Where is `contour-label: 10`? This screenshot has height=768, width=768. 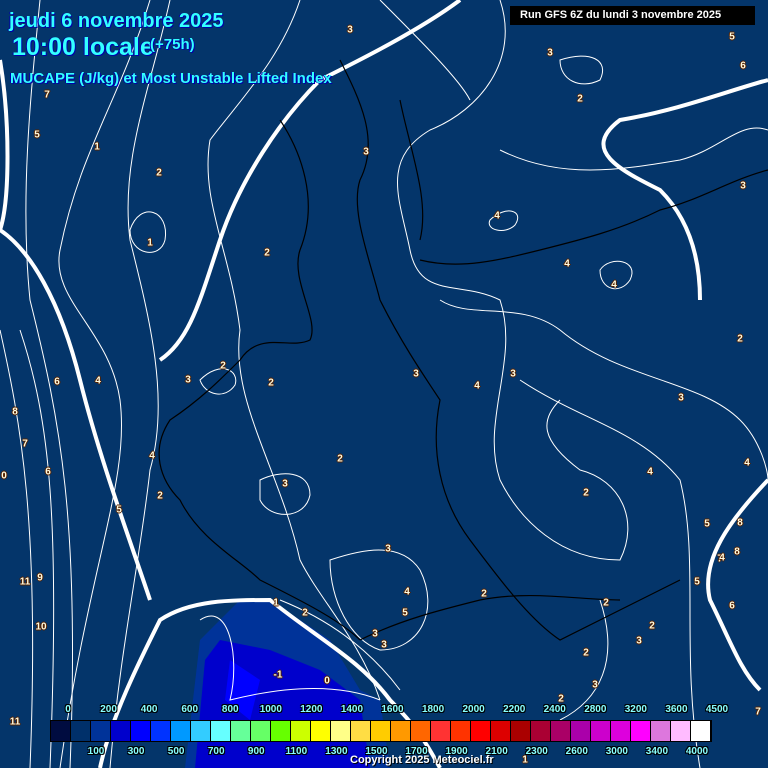
contour-label: 10 is located at coordinates (41, 627).